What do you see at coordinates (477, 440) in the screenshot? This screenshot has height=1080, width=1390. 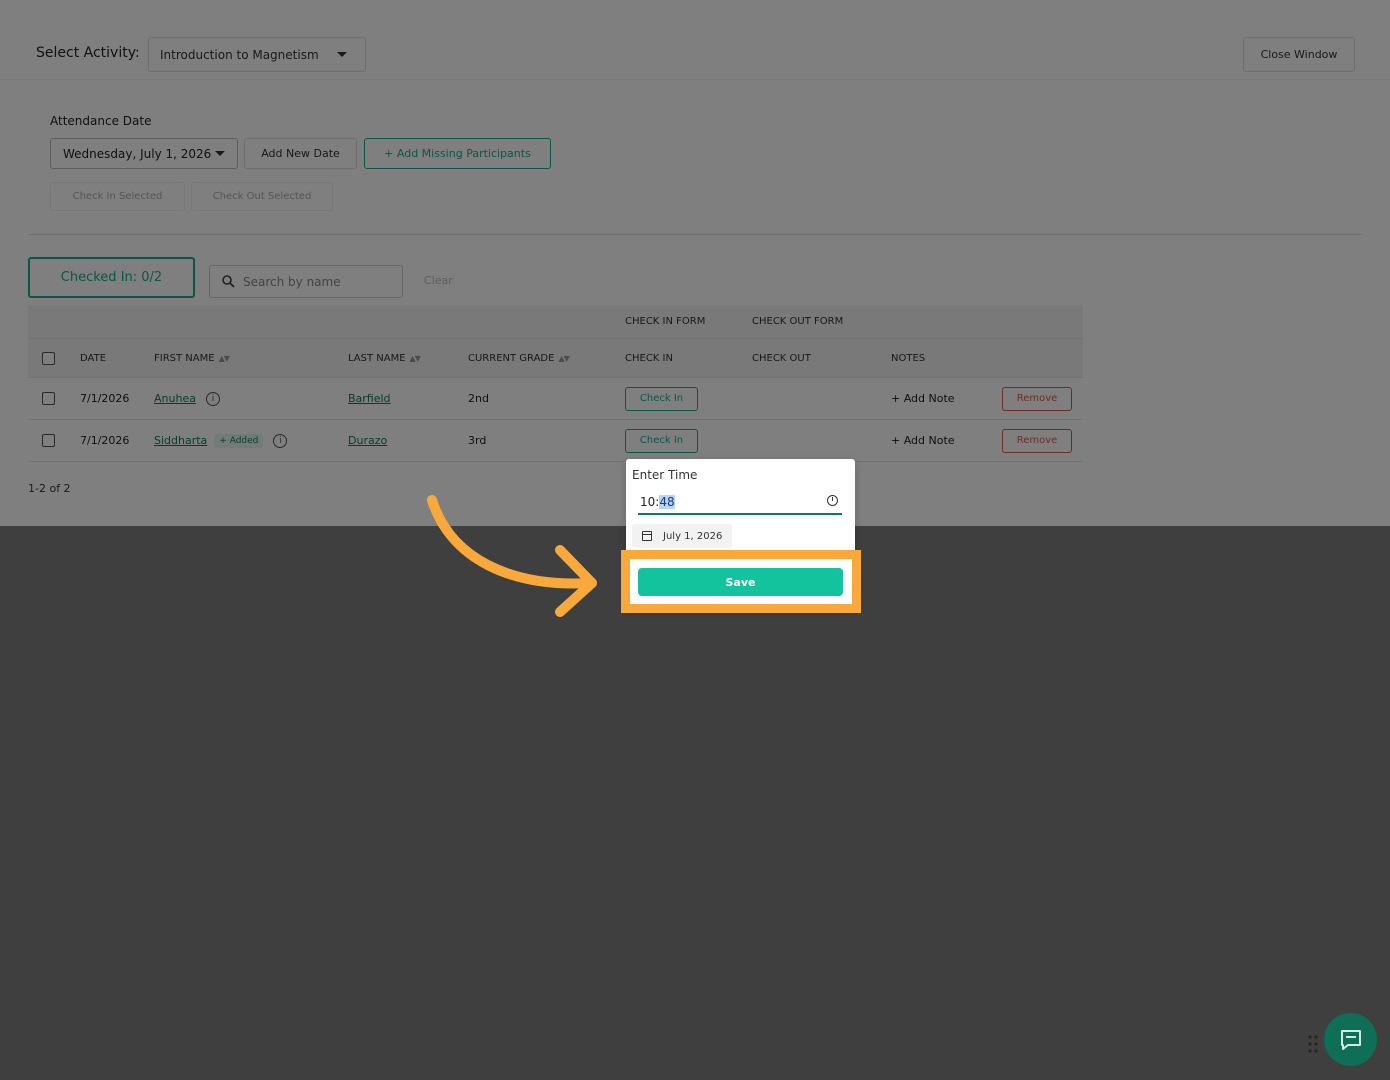 I see `row-grade: 3rd` at bounding box center [477, 440].